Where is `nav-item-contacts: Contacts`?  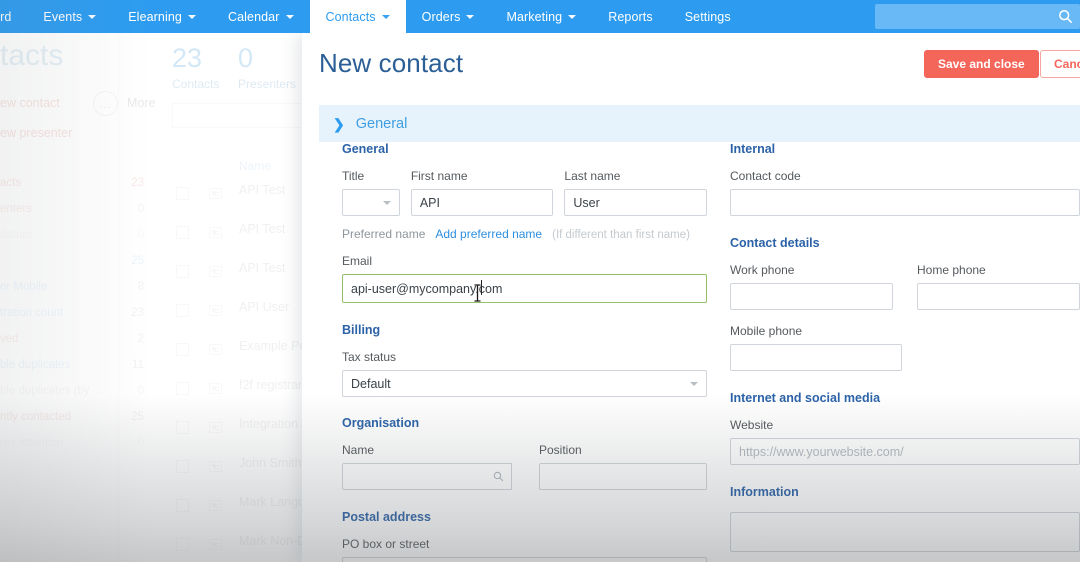 nav-item-contacts: Contacts is located at coordinates (357, 16).